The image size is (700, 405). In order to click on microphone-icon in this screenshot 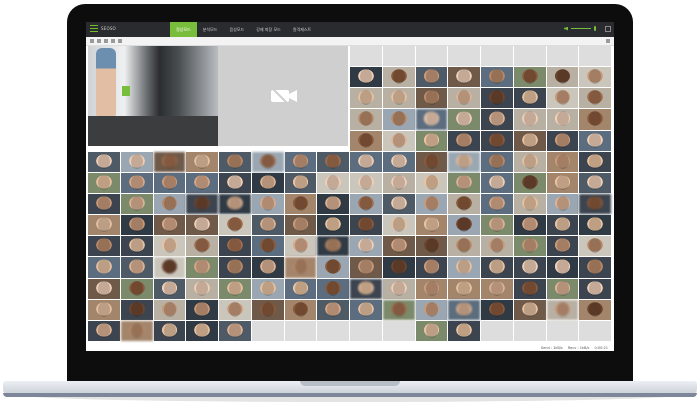, I will do `click(595, 28)`.